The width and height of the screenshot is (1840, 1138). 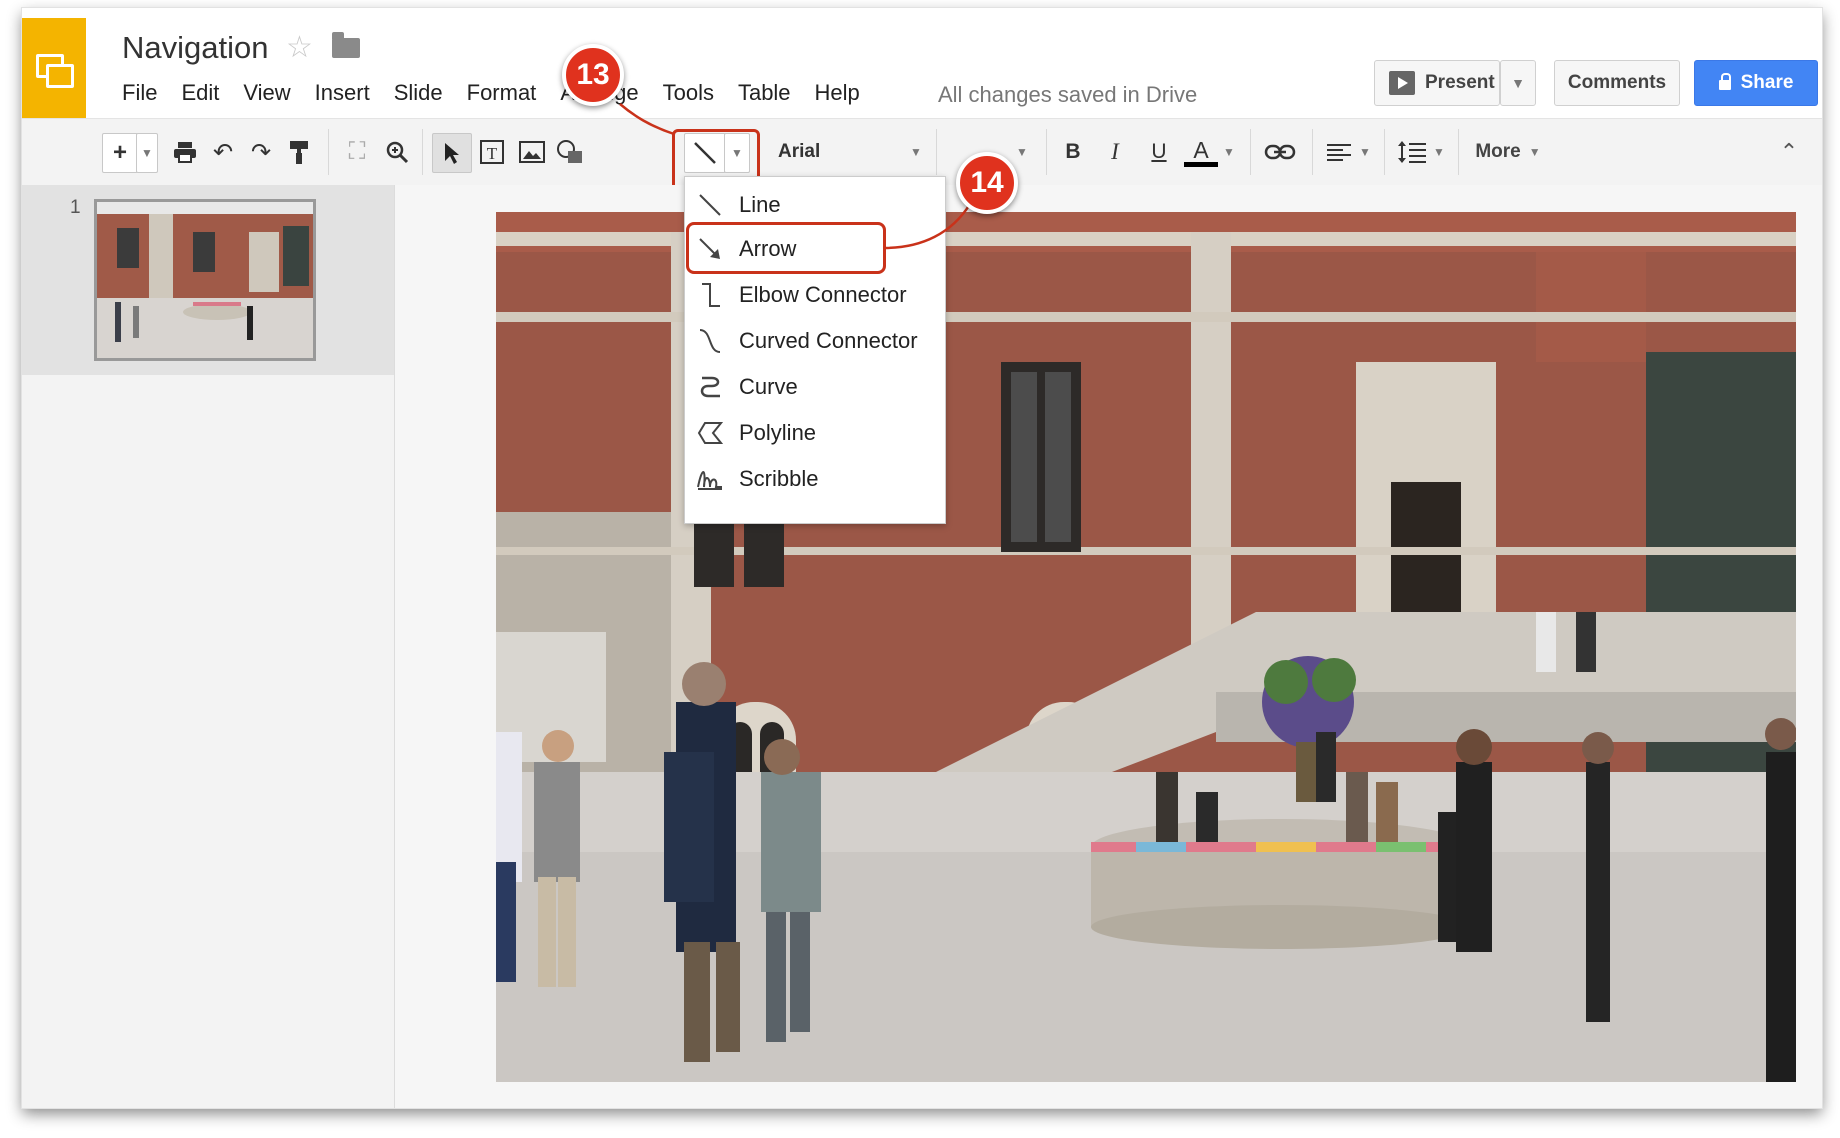 What do you see at coordinates (768, 386) in the screenshot?
I see `menu-item-label: Curve` at bounding box center [768, 386].